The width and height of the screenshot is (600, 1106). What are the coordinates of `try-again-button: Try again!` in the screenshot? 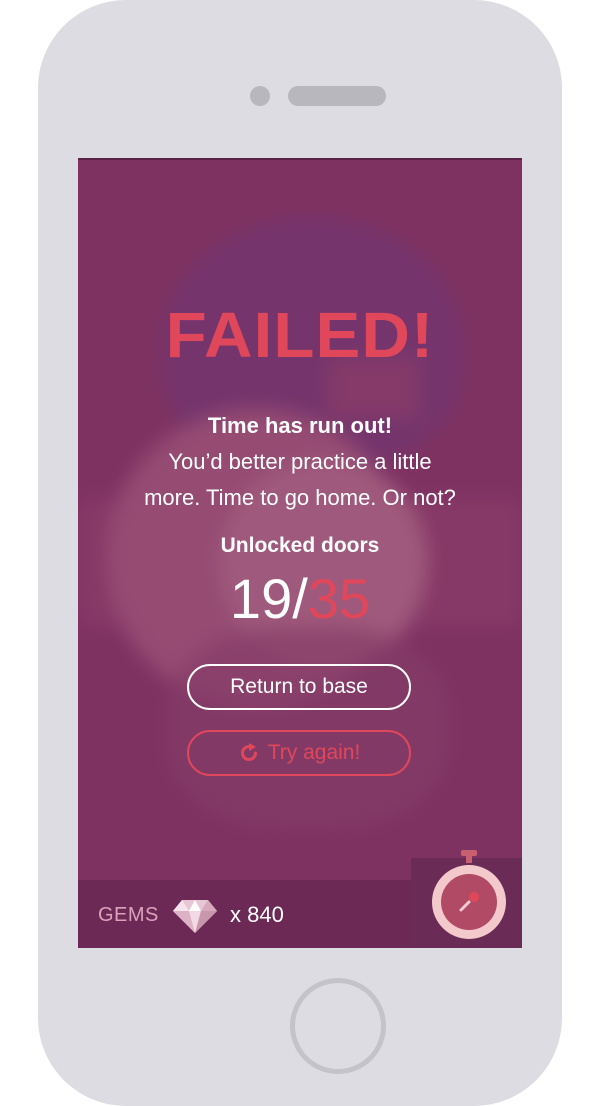 It's located at (299, 753).